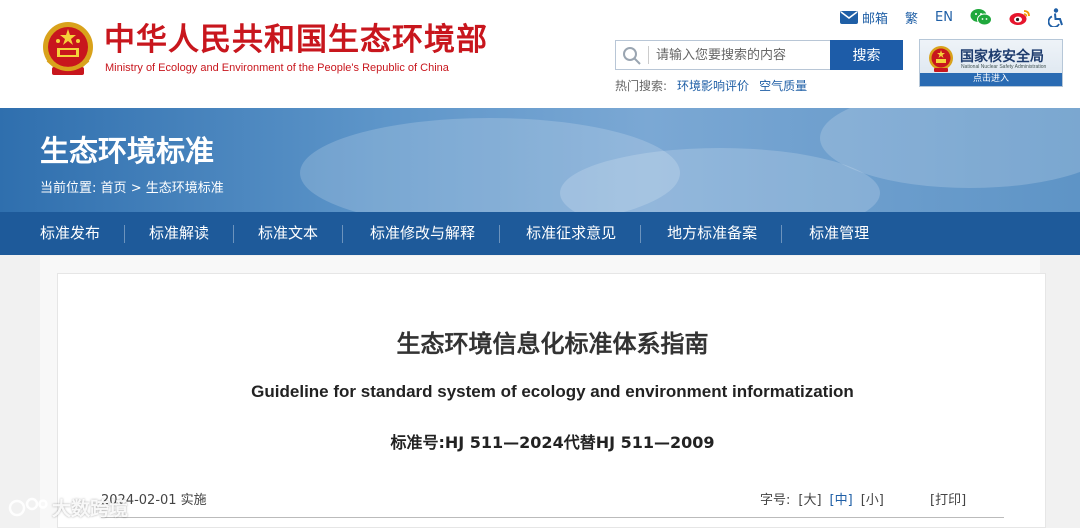 This screenshot has width=1080, height=528. I want to click on watermark-text: 大数跨境, so click(90, 509).